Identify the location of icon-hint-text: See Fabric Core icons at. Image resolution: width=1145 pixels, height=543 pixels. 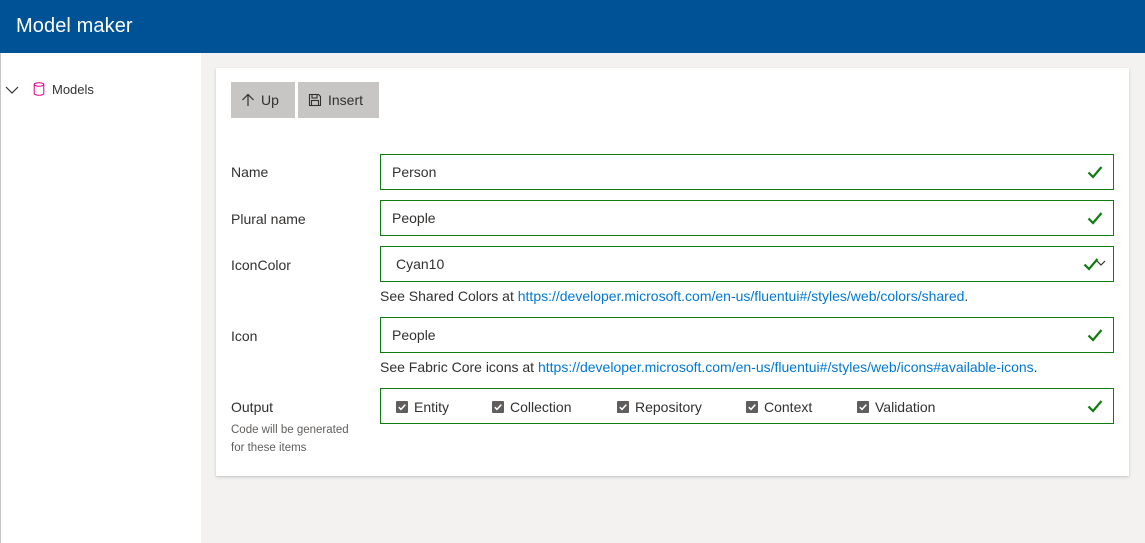
(459, 367).